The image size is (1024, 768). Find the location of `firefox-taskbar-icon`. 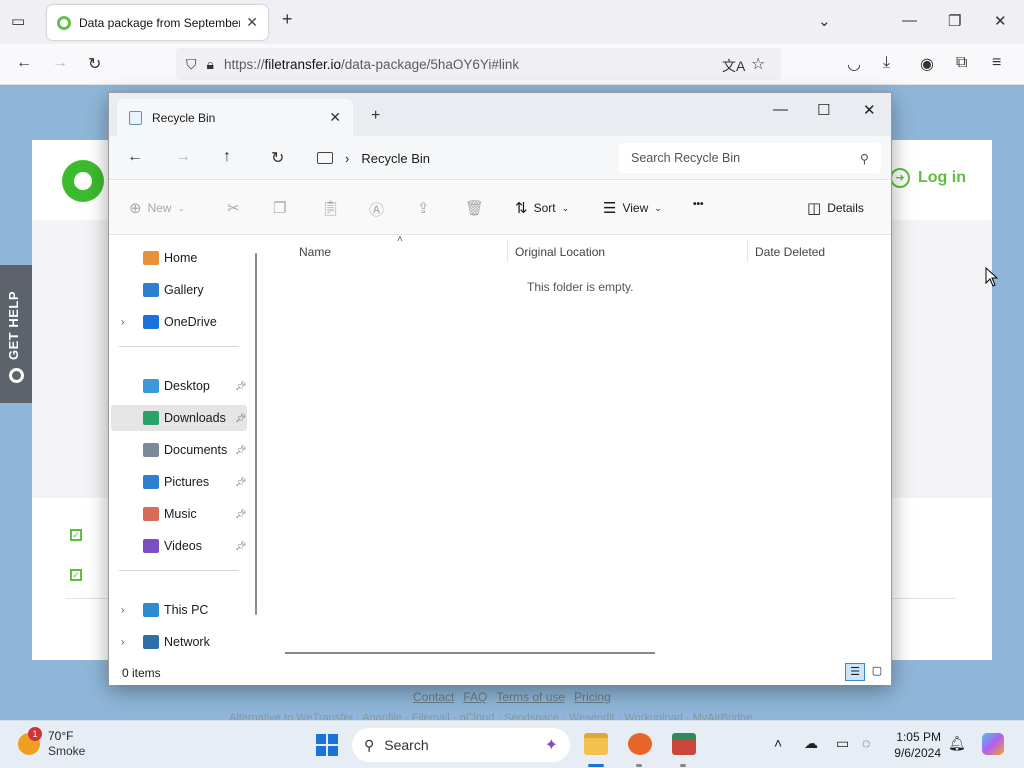

firefox-taskbar-icon is located at coordinates (640, 744).